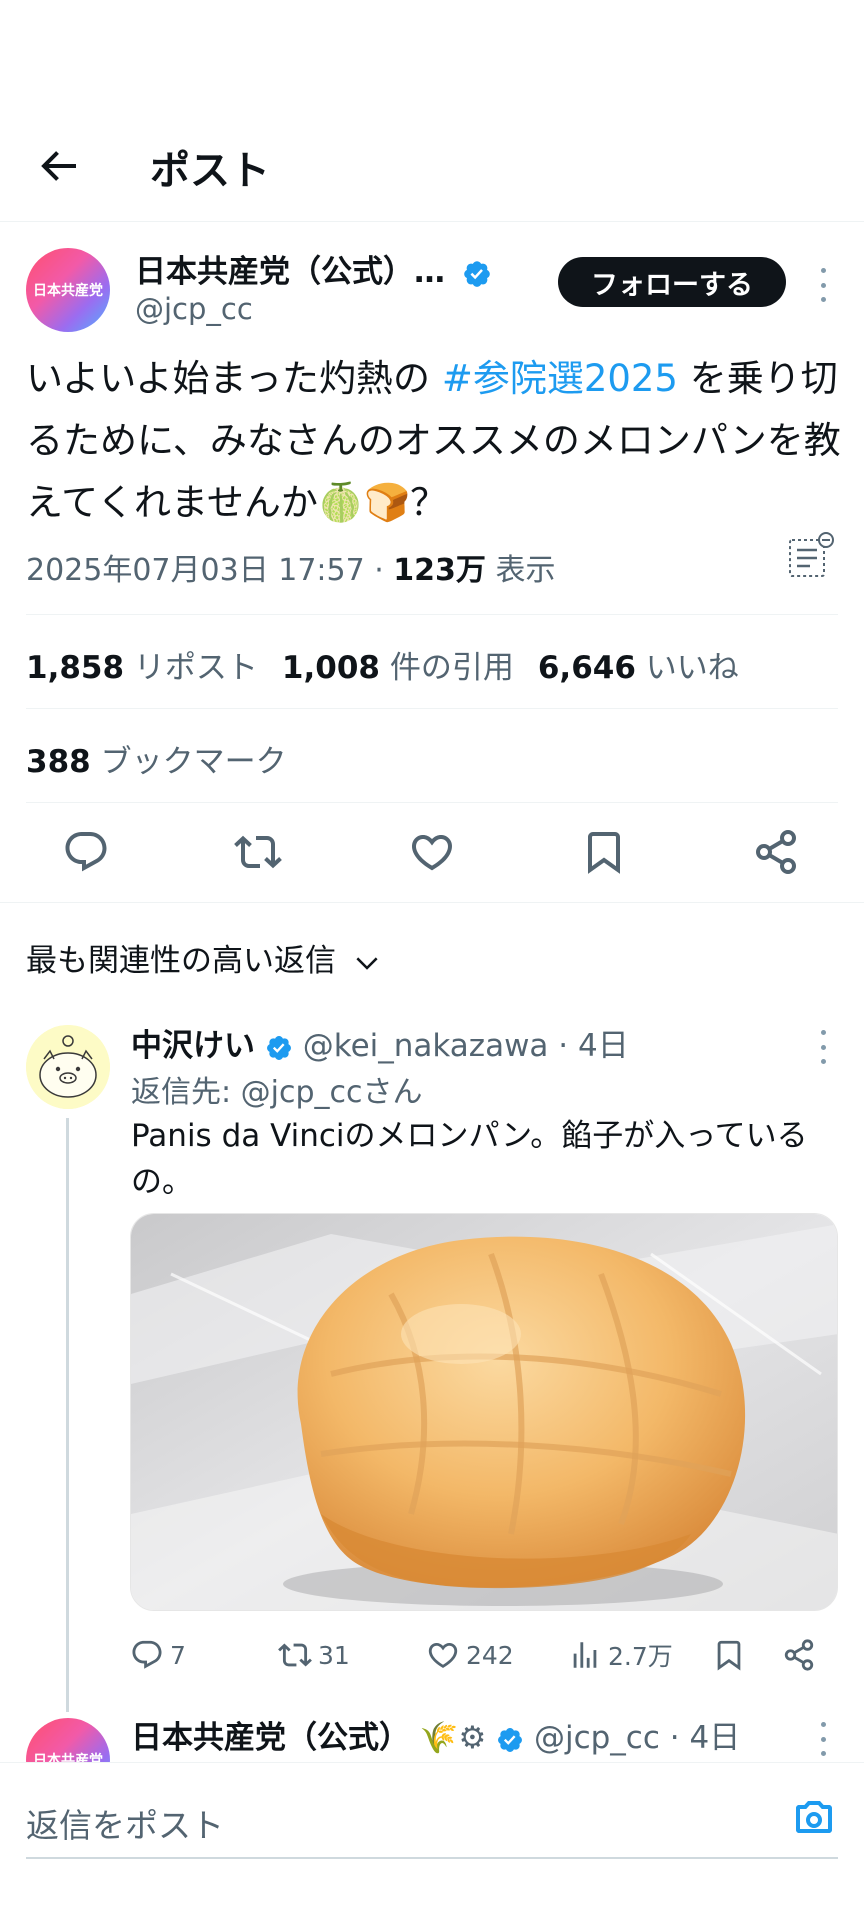 The image size is (864, 1920). Describe the element at coordinates (367, 963) in the screenshot. I see `chevron-down-icon` at that location.